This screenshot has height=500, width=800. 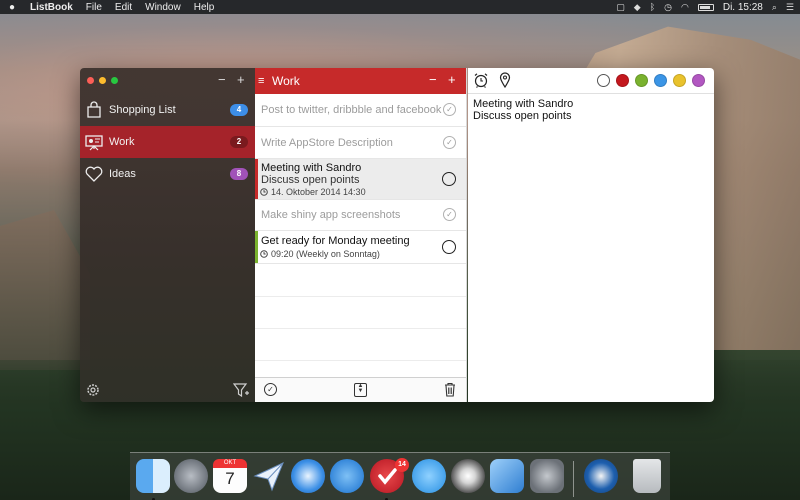 I want to click on calendar-day: 7, so click(x=230, y=478).